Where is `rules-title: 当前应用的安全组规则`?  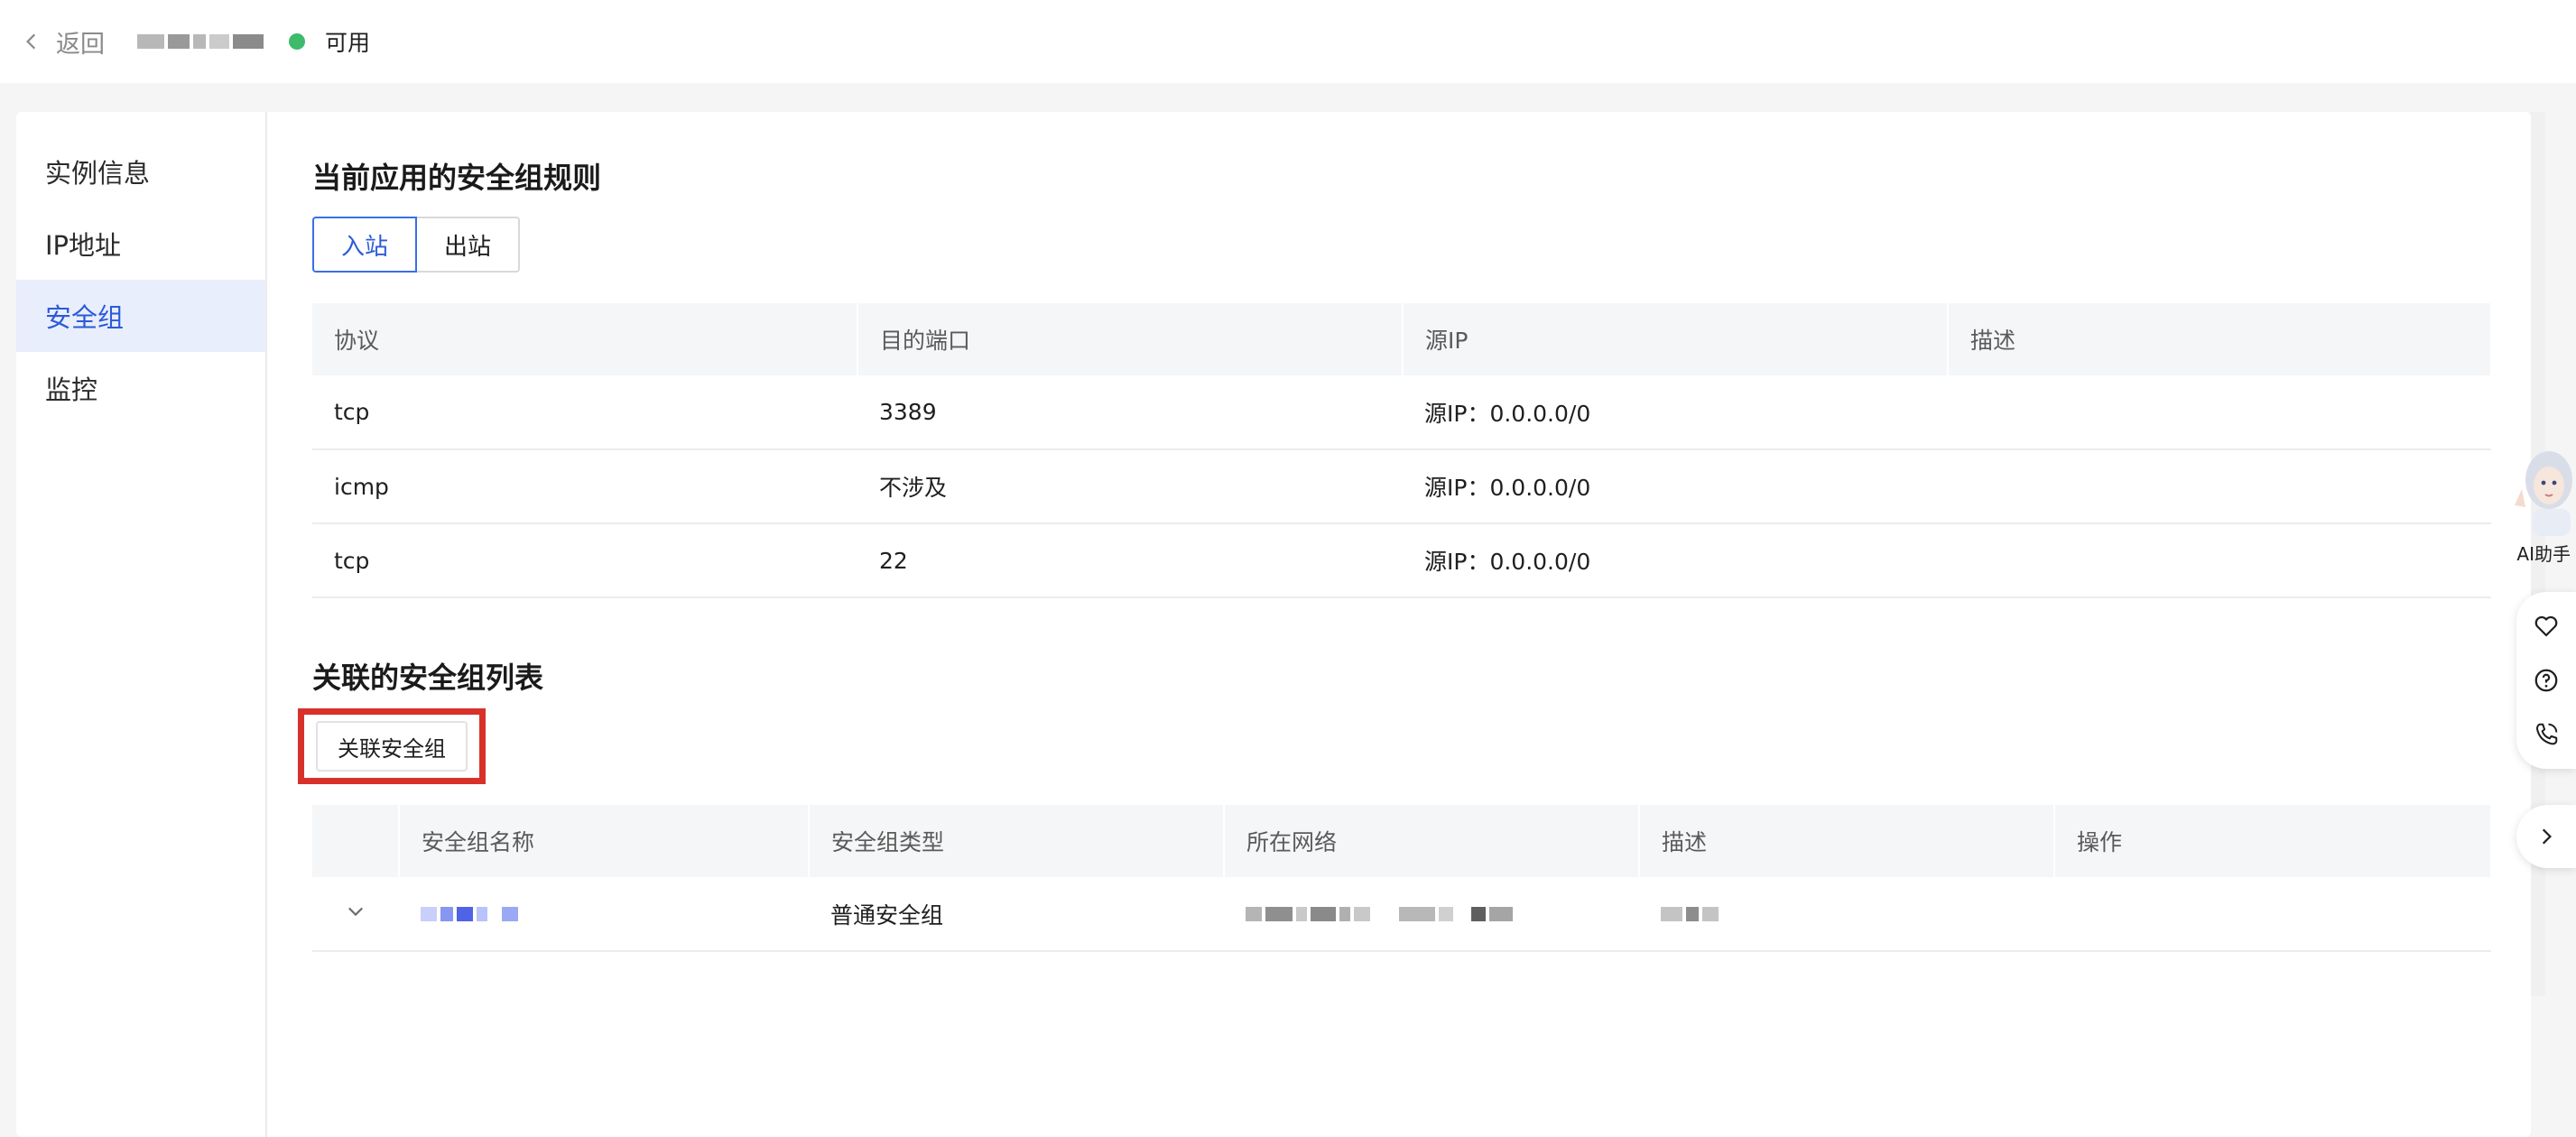 rules-title: 当前应用的安全组规则 is located at coordinates (457, 178).